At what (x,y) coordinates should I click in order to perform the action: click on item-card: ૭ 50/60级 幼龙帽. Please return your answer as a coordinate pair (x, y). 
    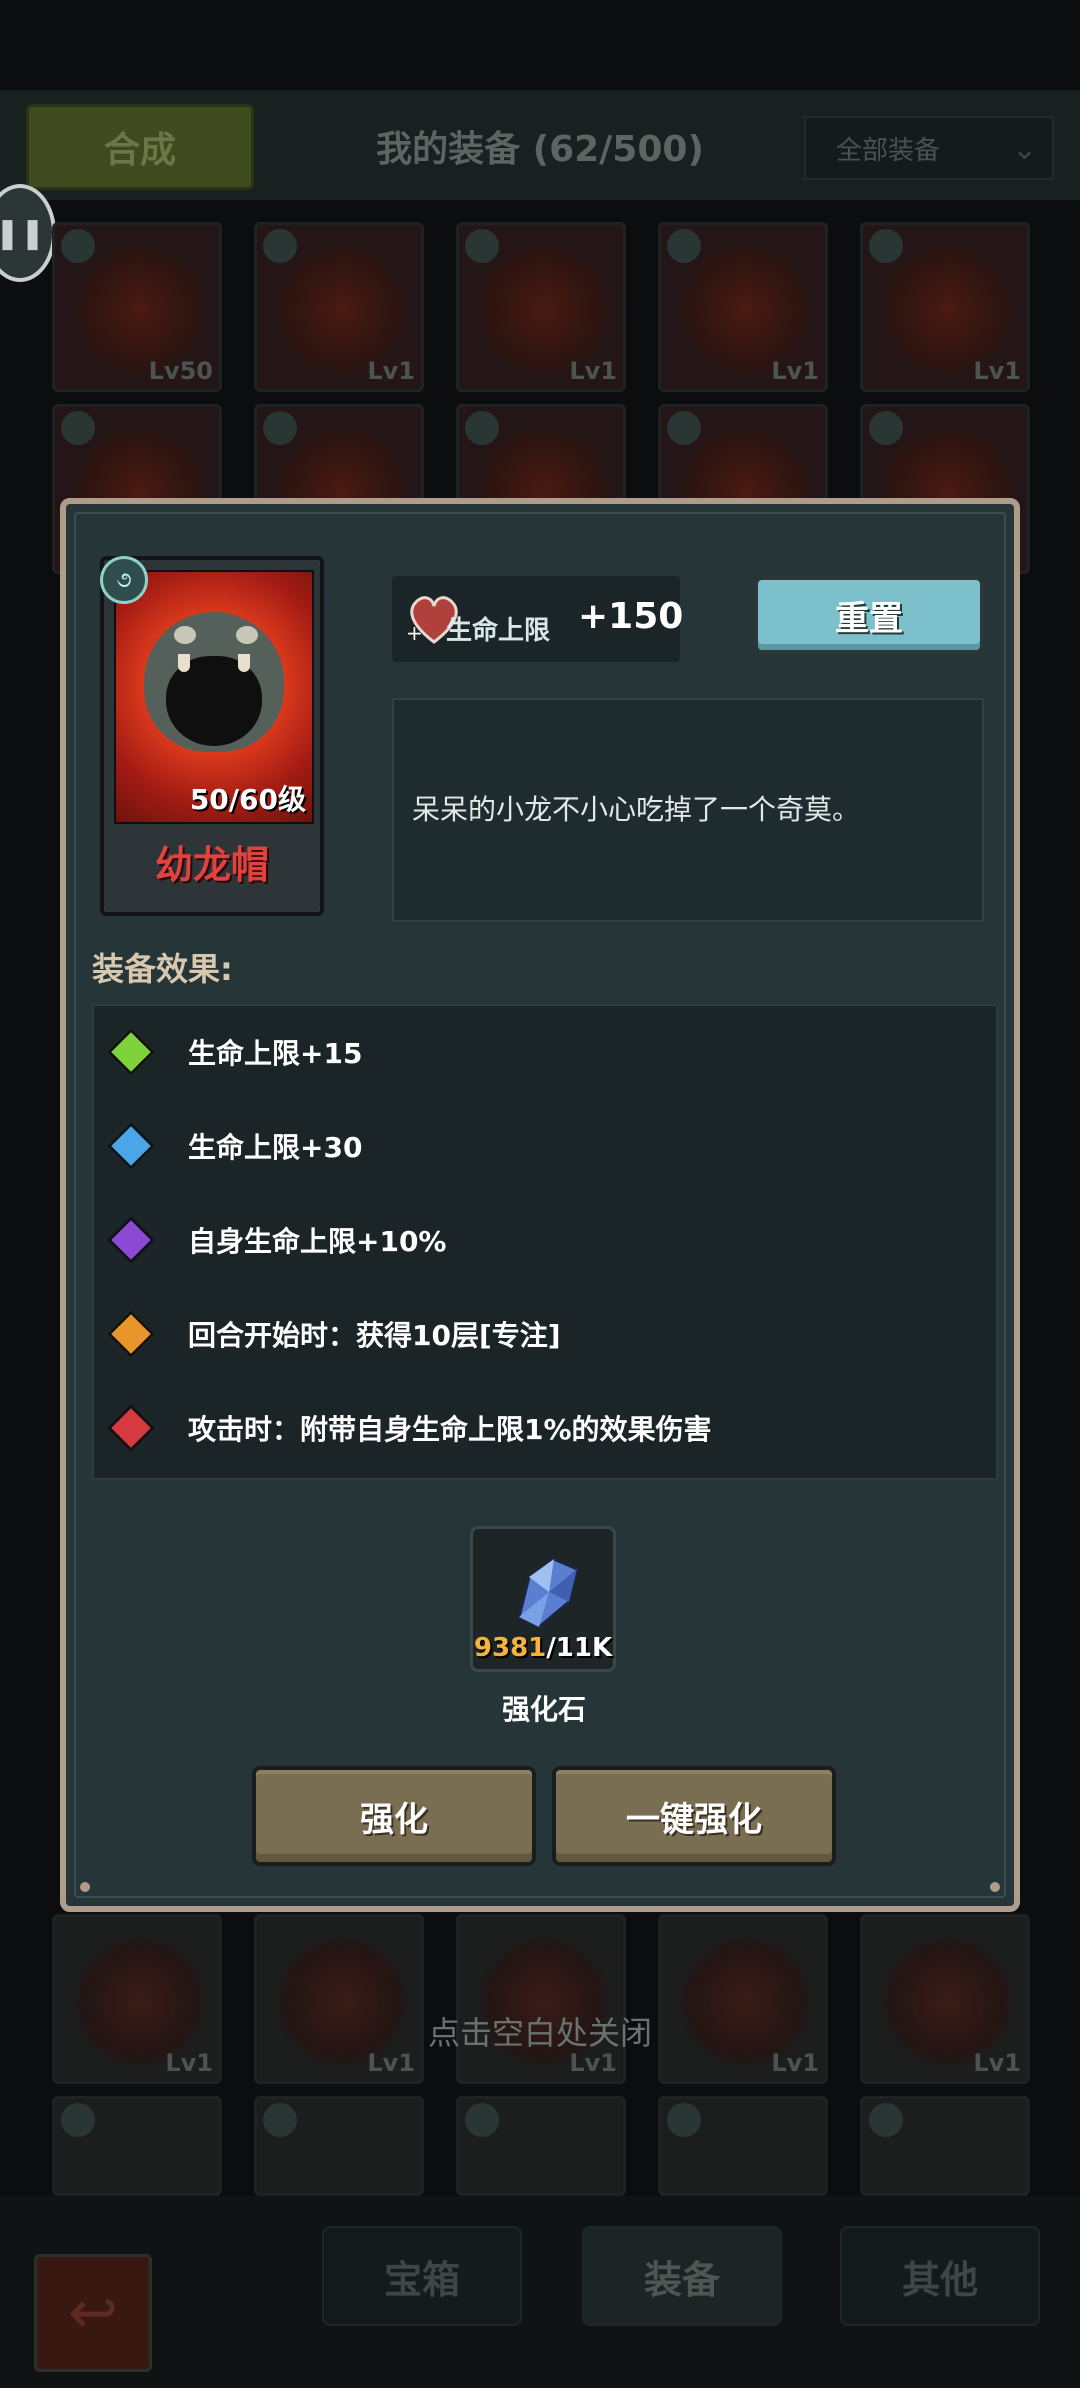
    Looking at the image, I should click on (212, 736).